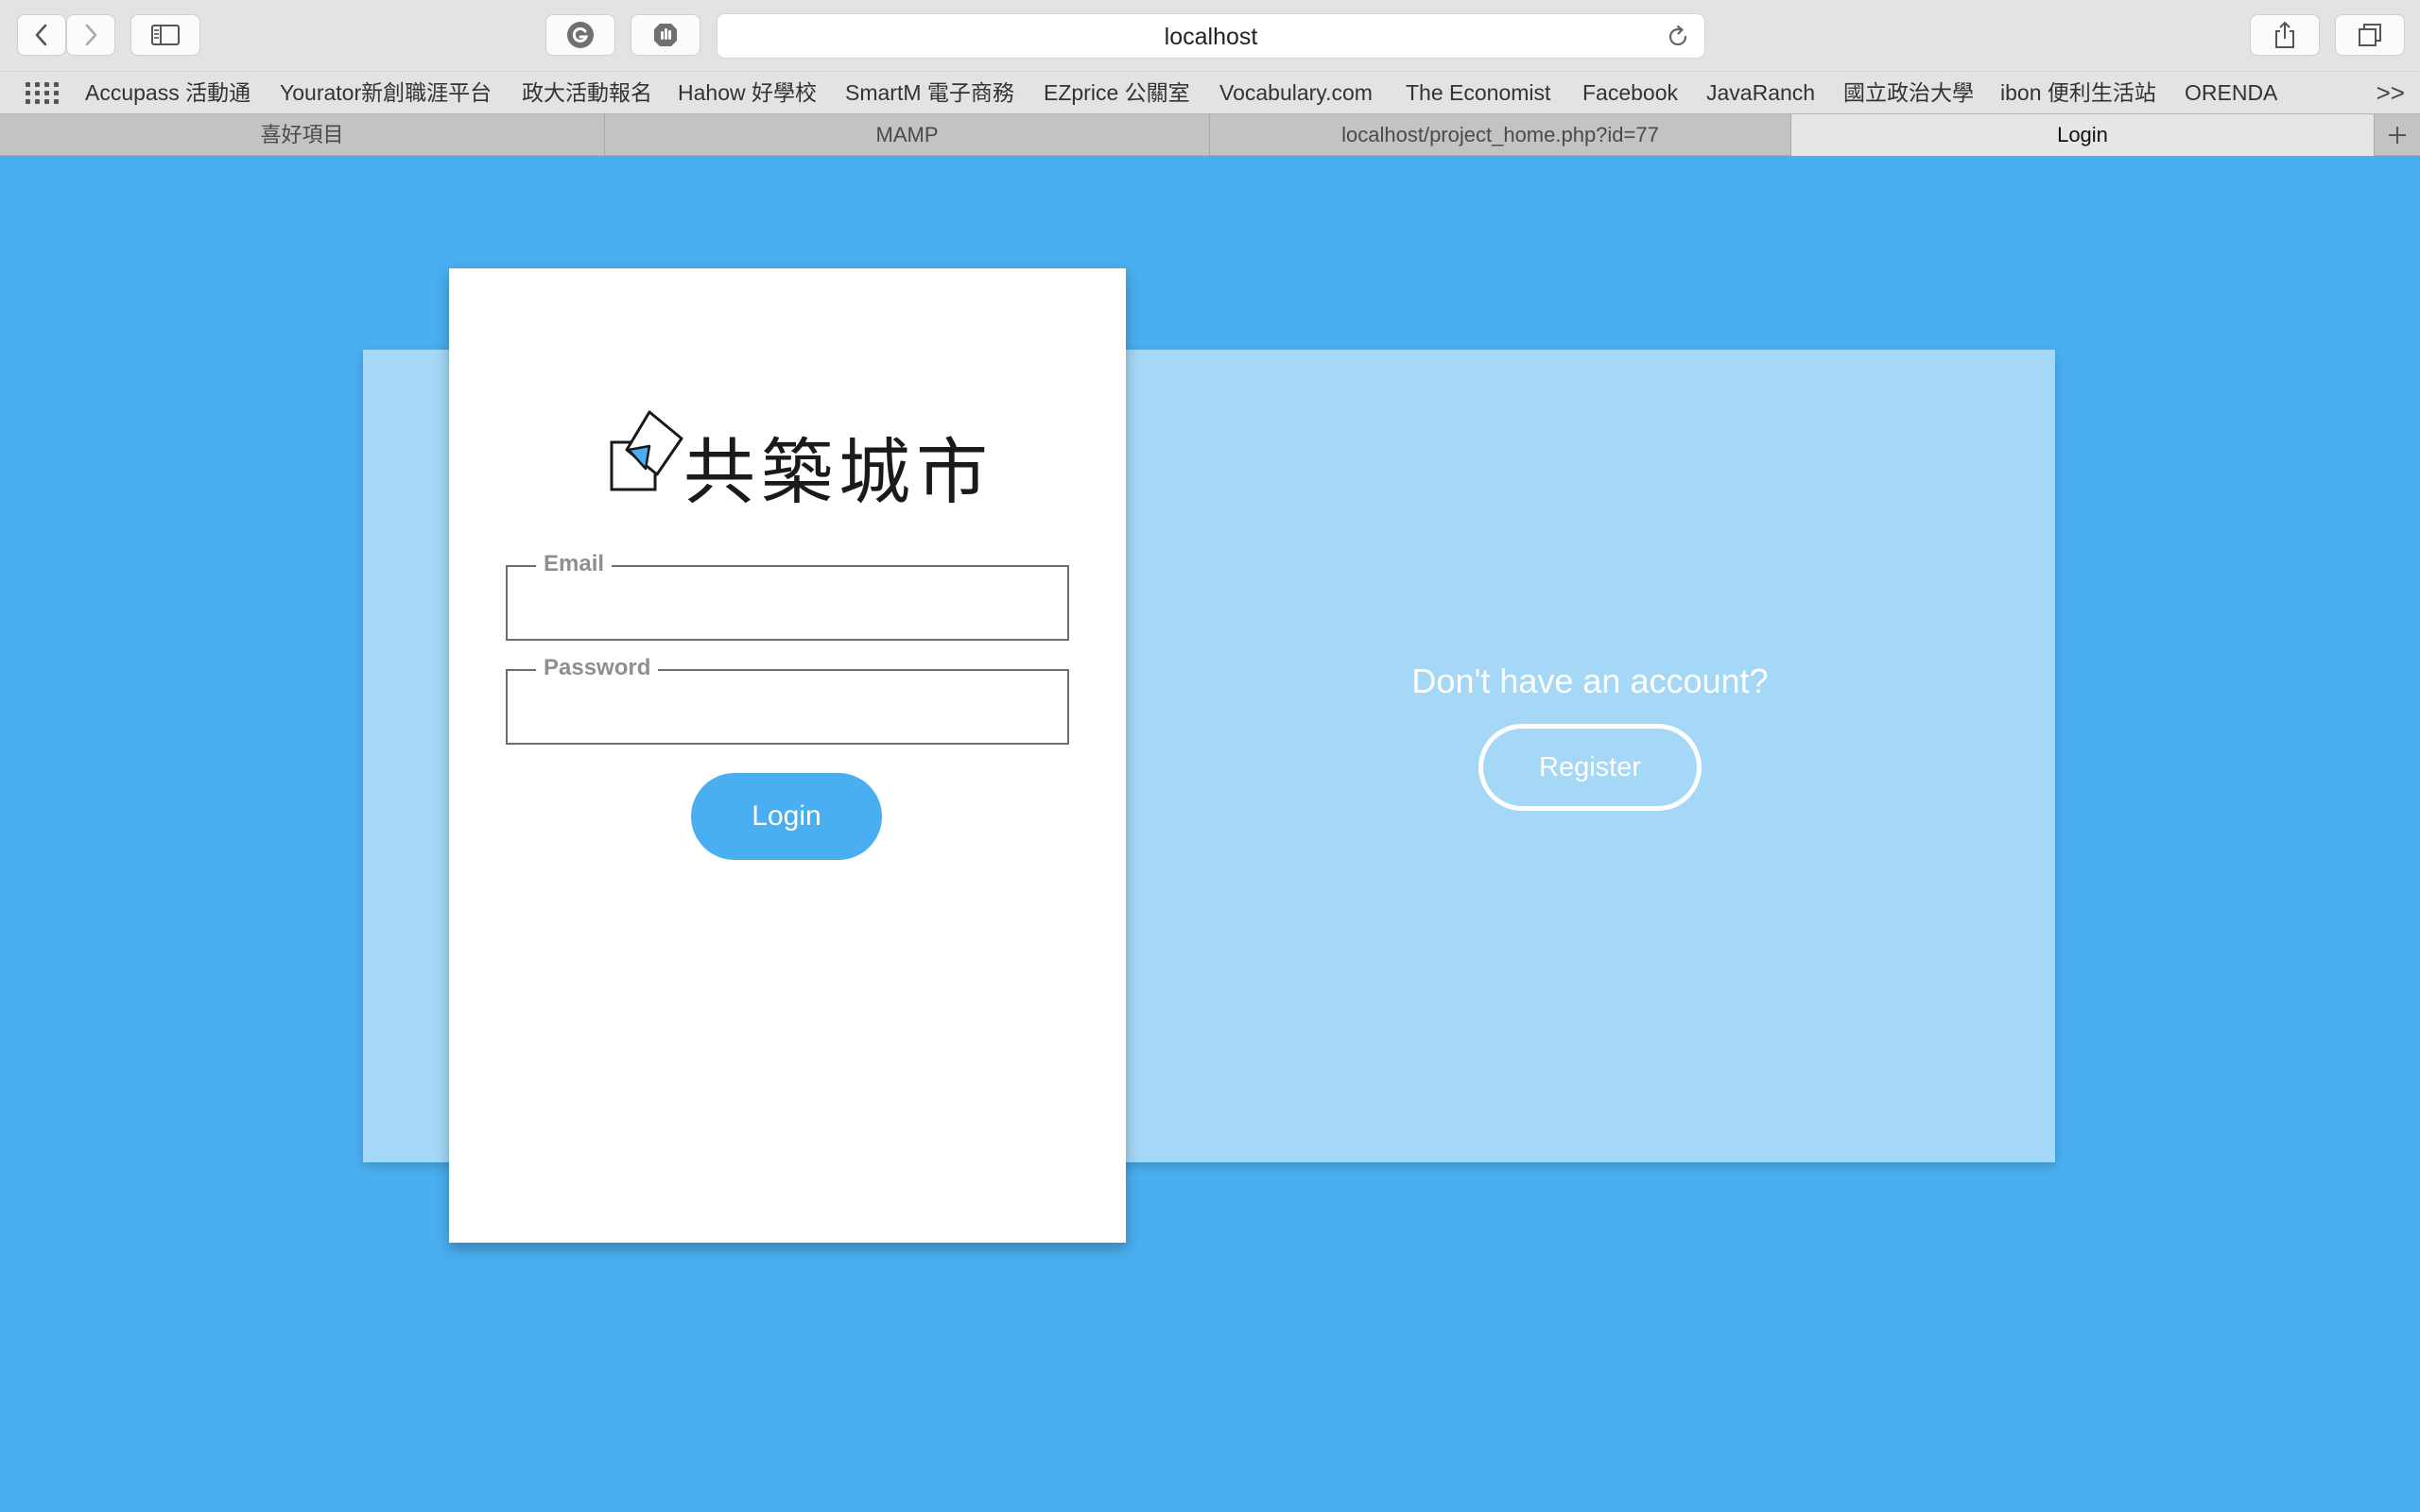  What do you see at coordinates (1296, 93) in the screenshot?
I see `bookmark-vocabulary: Vocabulary.com` at bounding box center [1296, 93].